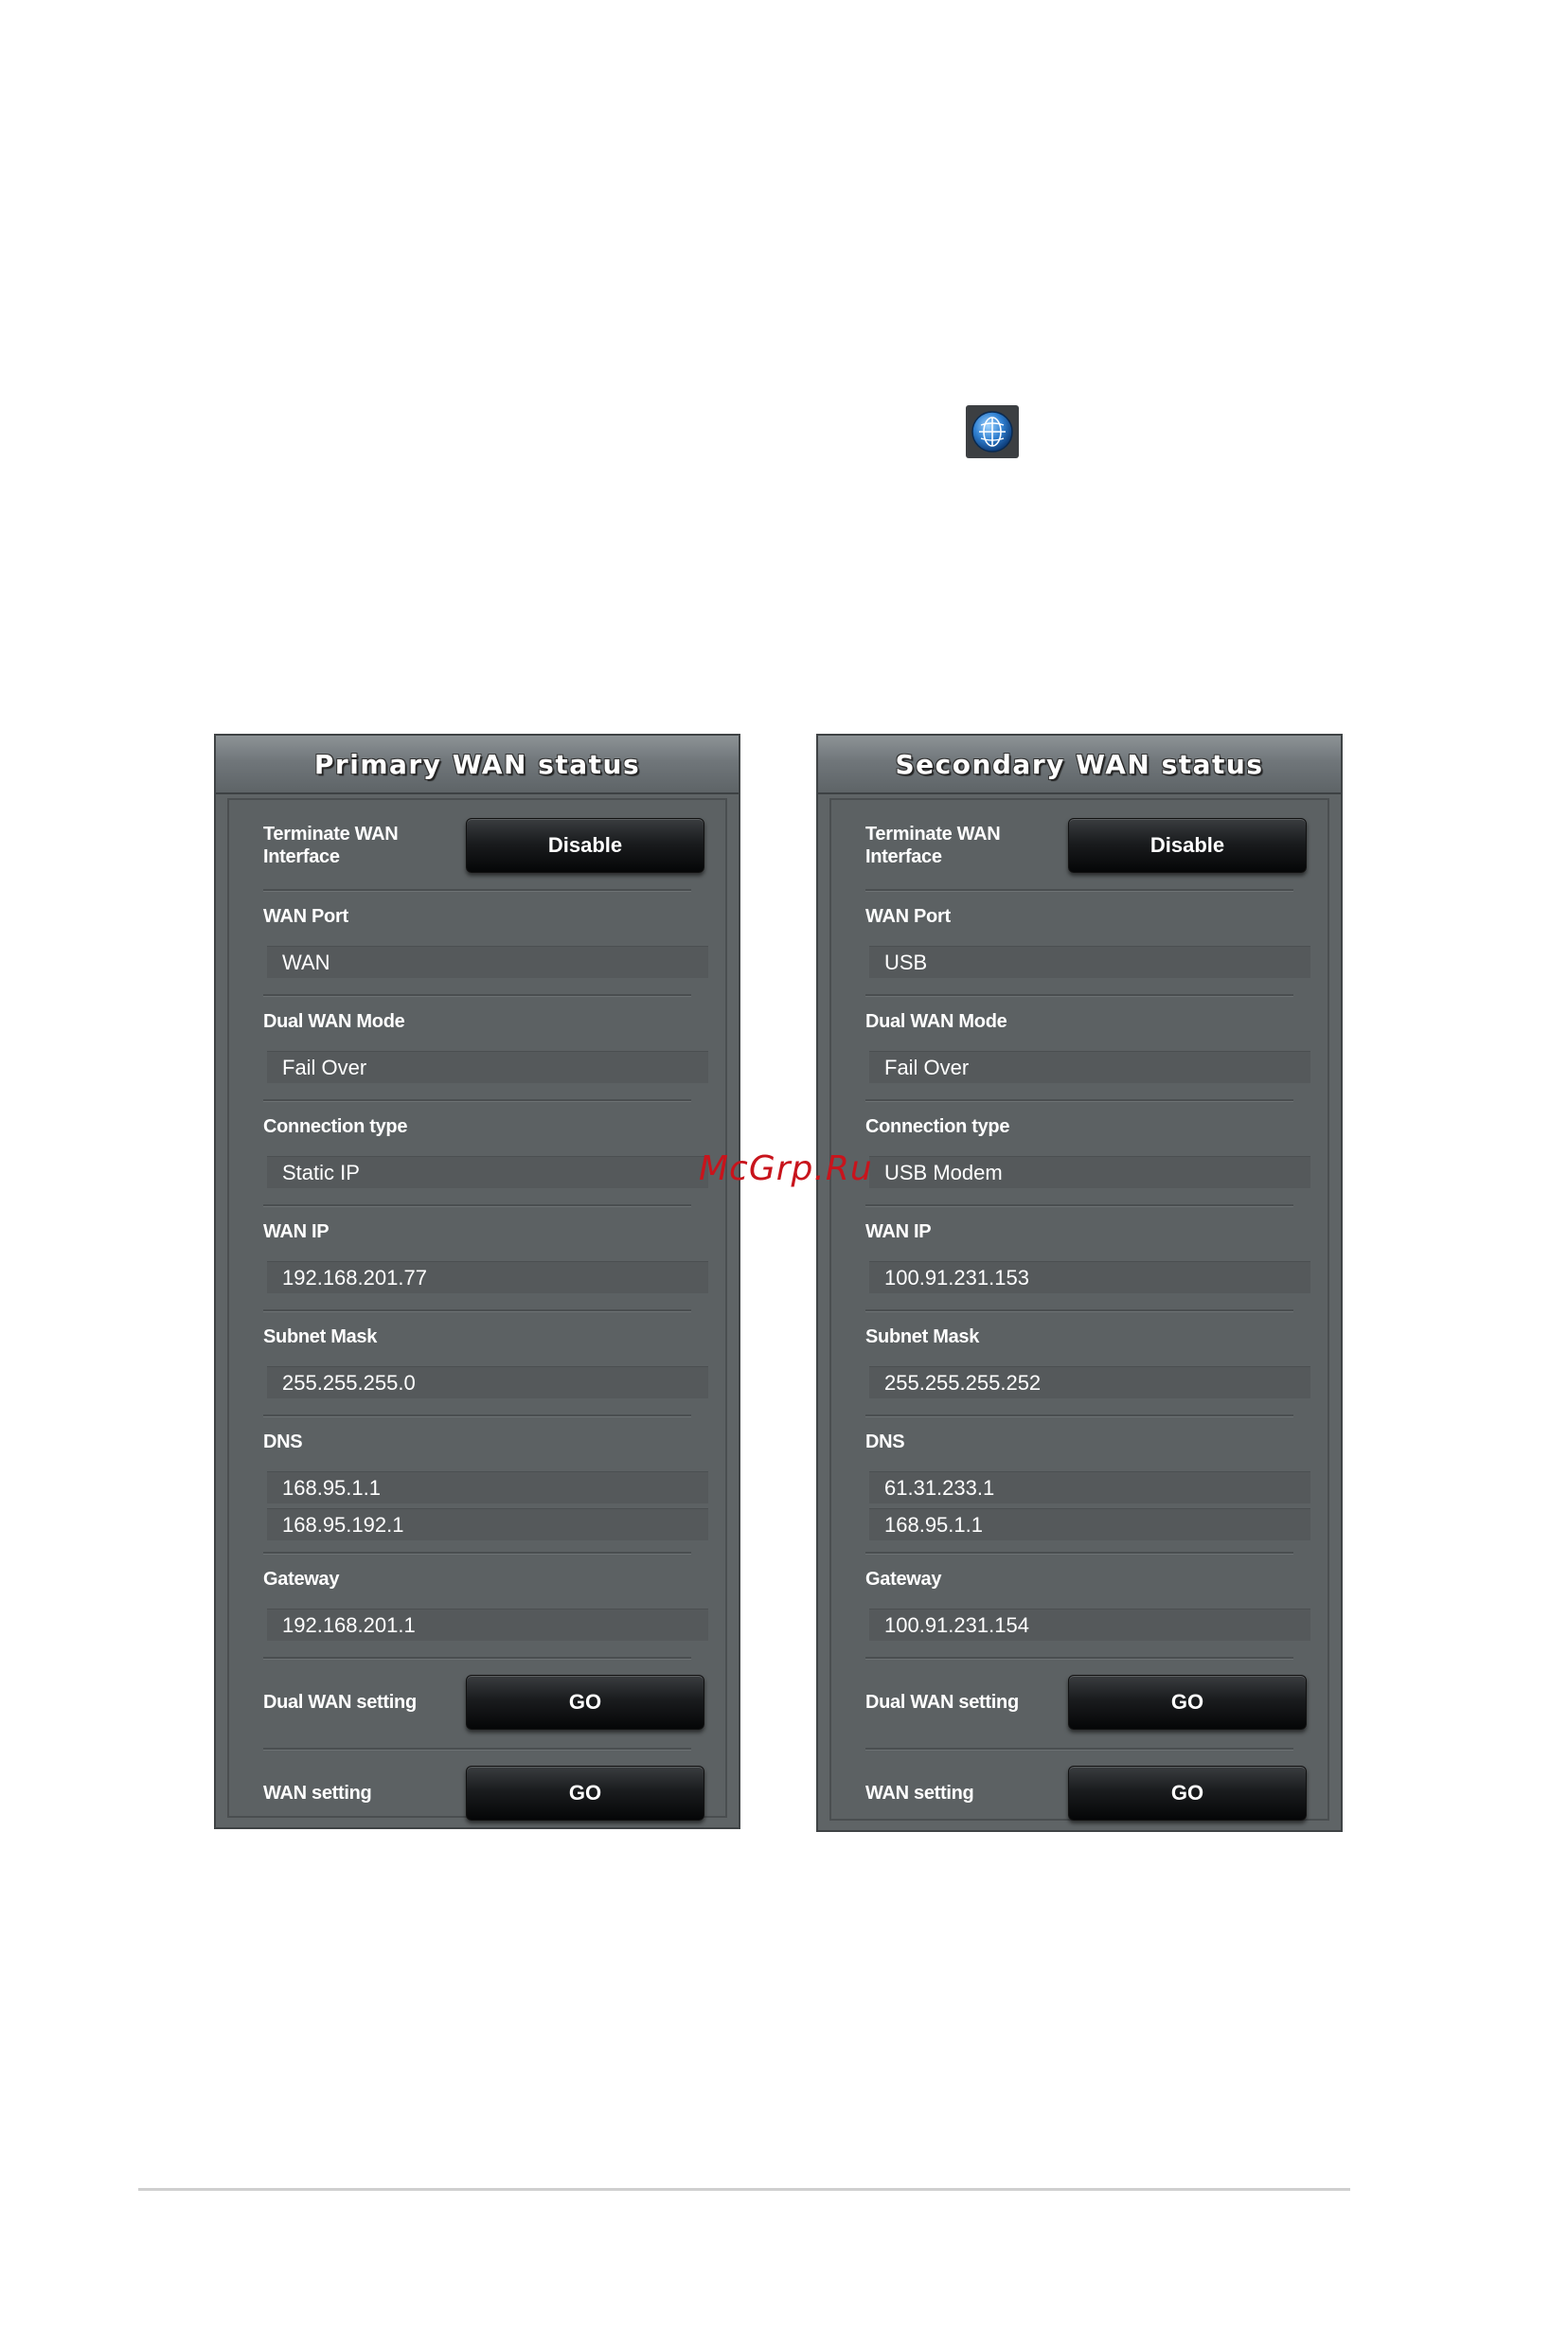 Image resolution: width=1568 pixels, height=2330 pixels. What do you see at coordinates (786, 1169) in the screenshot?
I see `watermark: McGrp.Ru` at bounding box center [786, 1169].